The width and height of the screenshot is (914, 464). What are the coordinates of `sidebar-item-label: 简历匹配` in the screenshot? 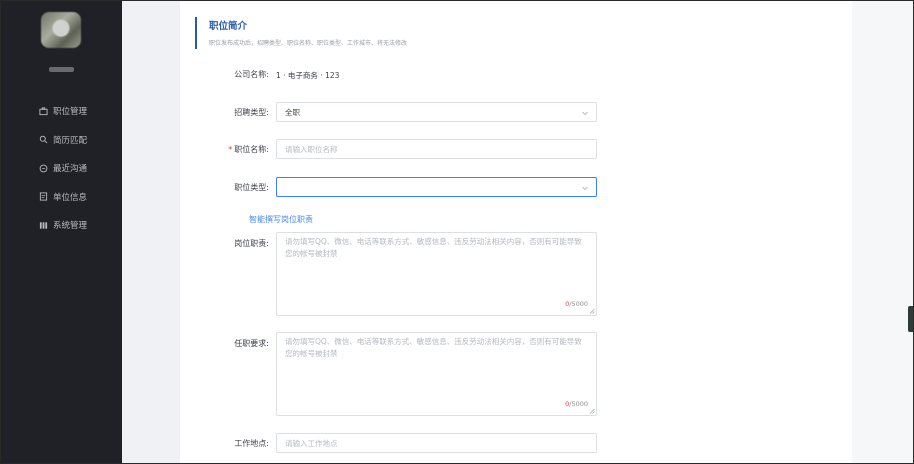 It's located at (70, 140).